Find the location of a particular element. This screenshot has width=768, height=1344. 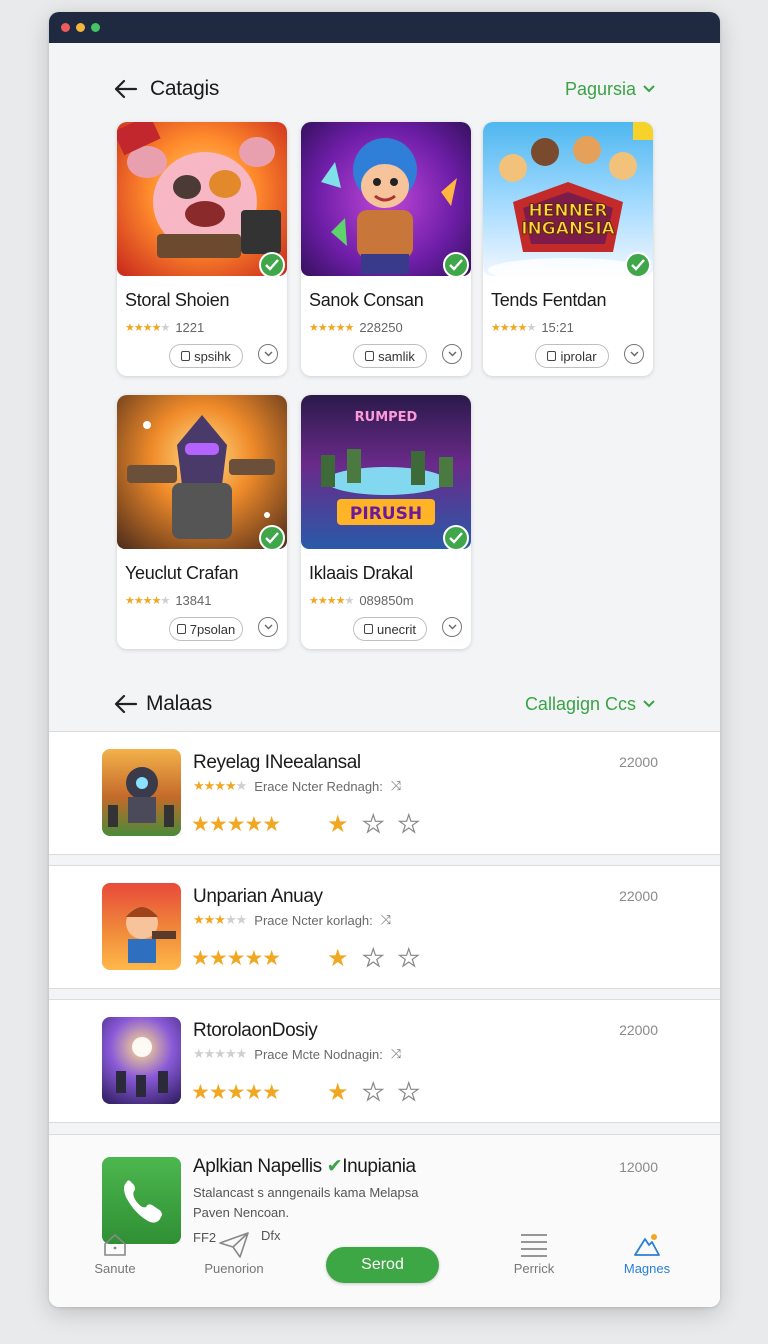

app-subtitle: ★★★★★ Prace Ncter korlagh: ⤨ is located at coordinates (292, 920).